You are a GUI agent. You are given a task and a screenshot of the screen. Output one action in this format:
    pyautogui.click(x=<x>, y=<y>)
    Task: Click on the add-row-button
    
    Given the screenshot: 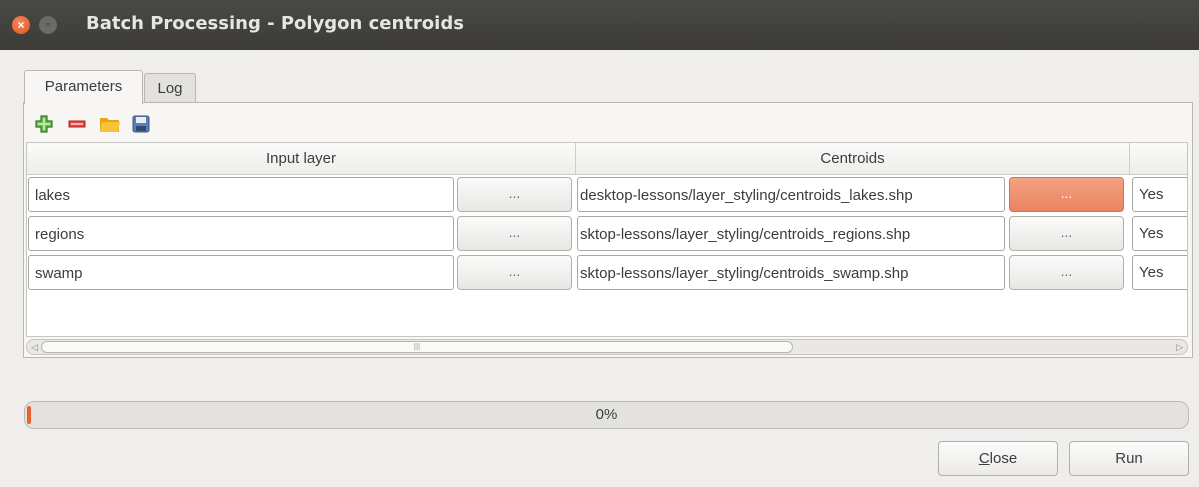 What is the action you would take?
    pyautogui.click(x=44, y=124)
    